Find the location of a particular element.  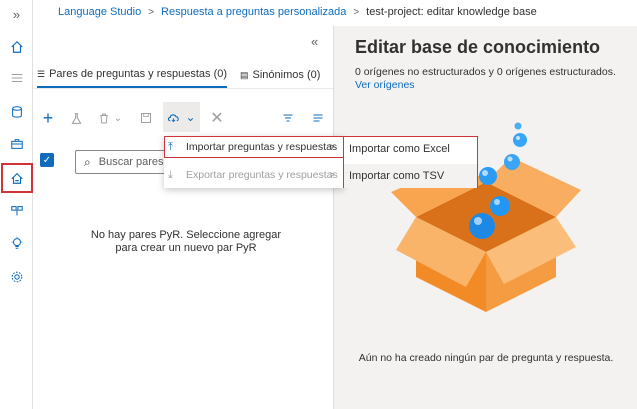

save-icon is located at coordinates (146, 118).